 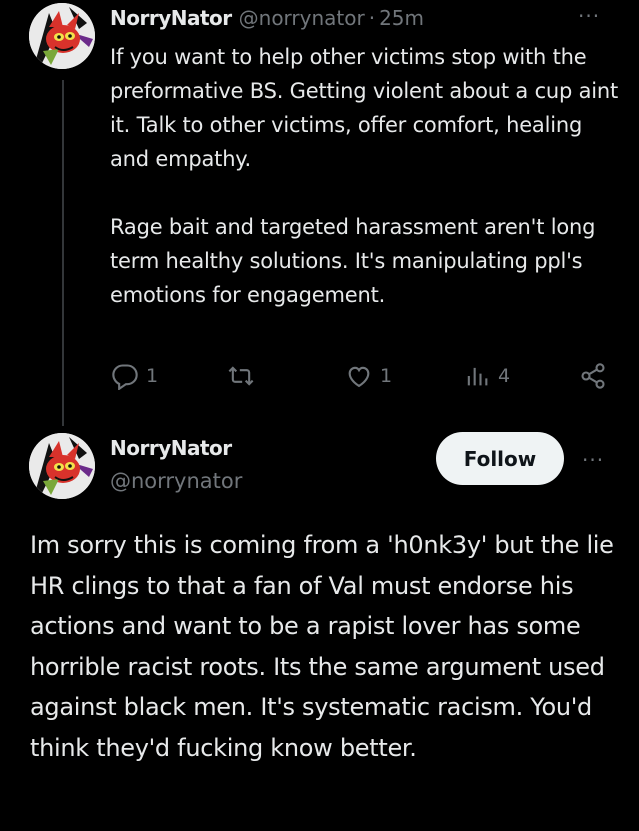 I want to click on follow-button: Follow, so click(x=500, y=458).